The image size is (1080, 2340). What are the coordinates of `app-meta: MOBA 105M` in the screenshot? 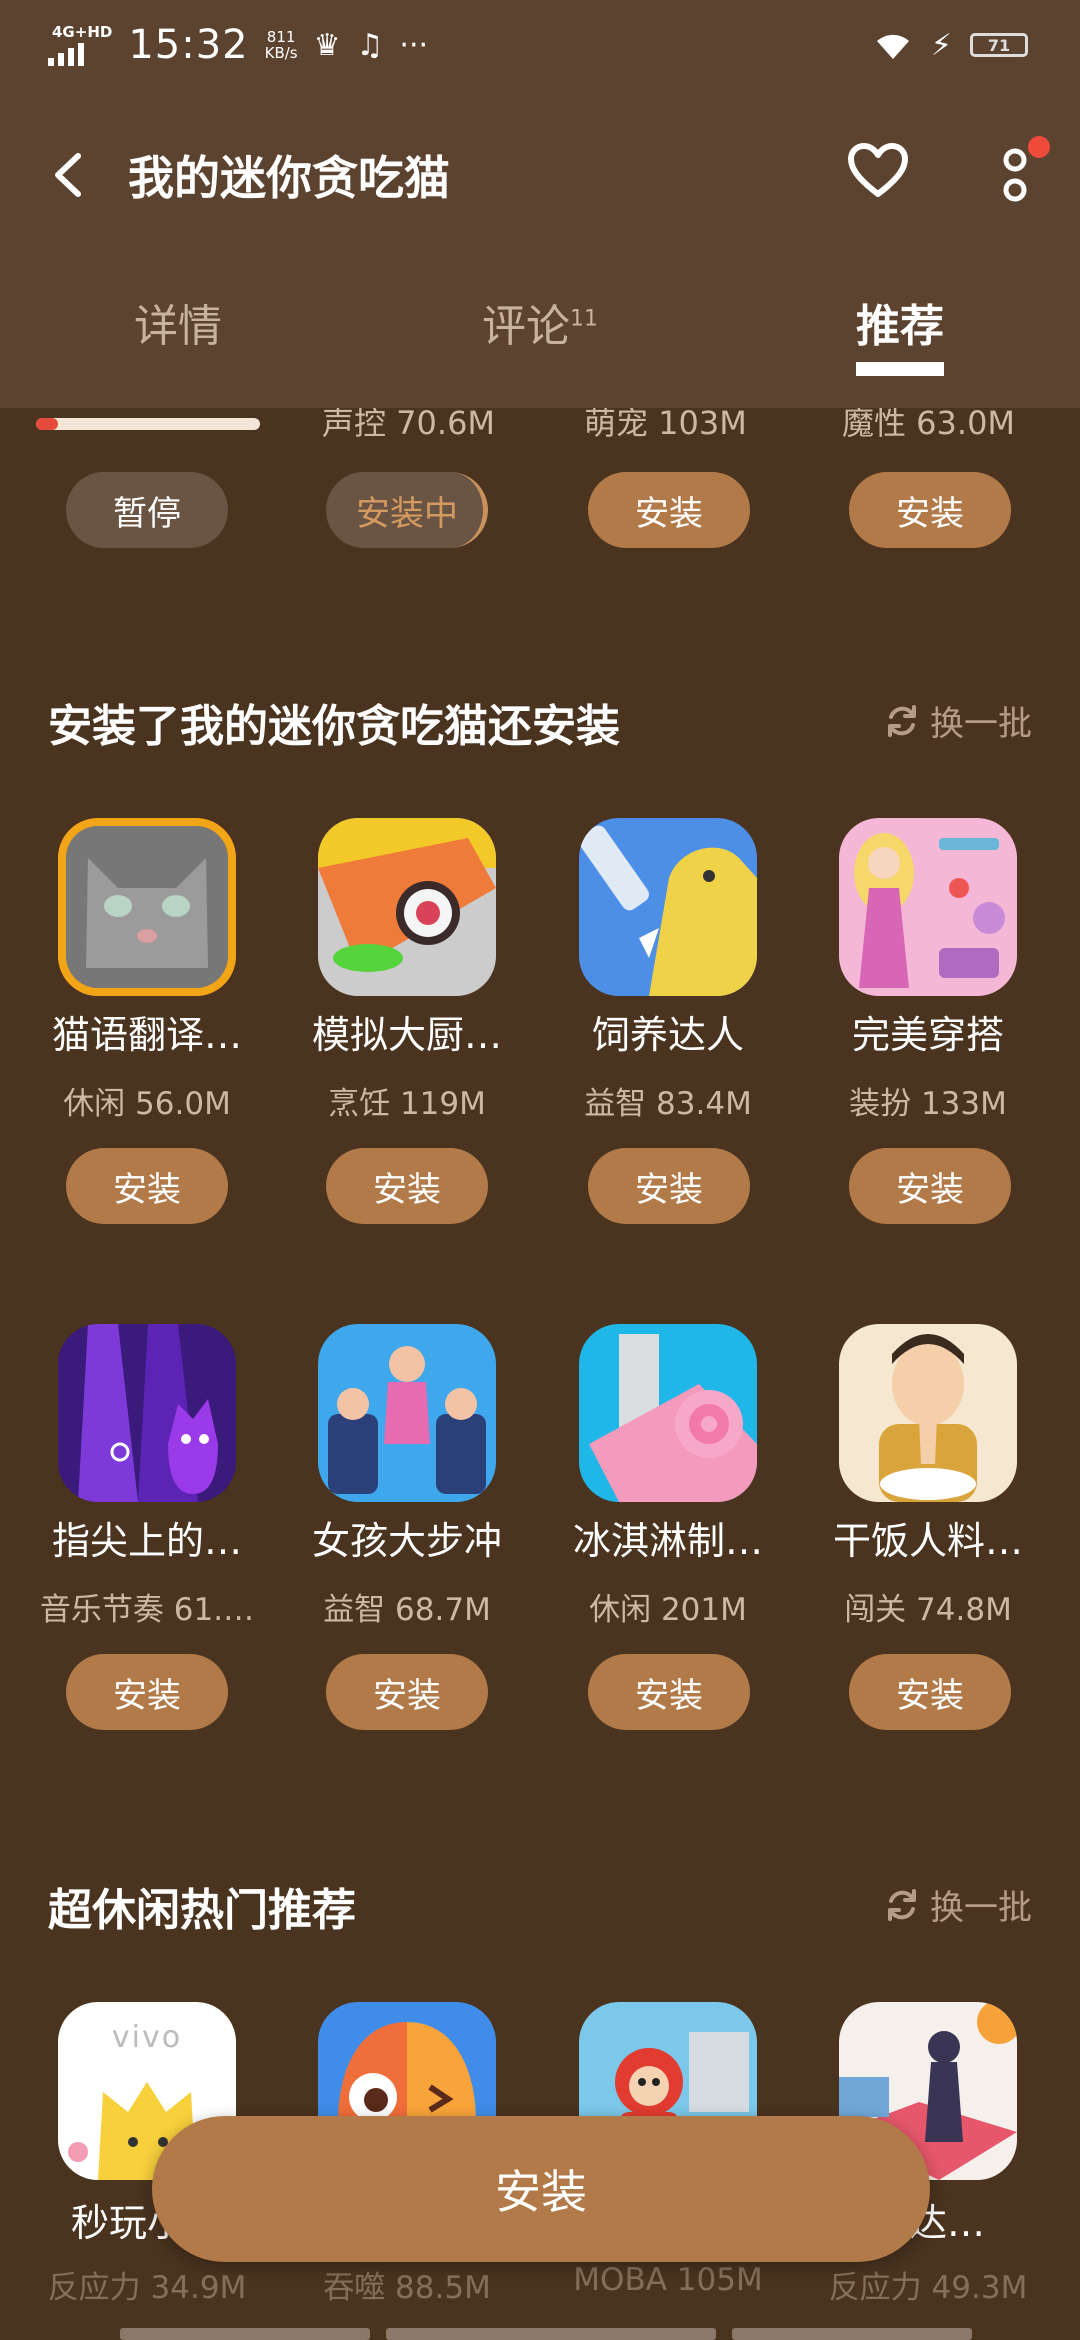 It's located at (668, 2280).